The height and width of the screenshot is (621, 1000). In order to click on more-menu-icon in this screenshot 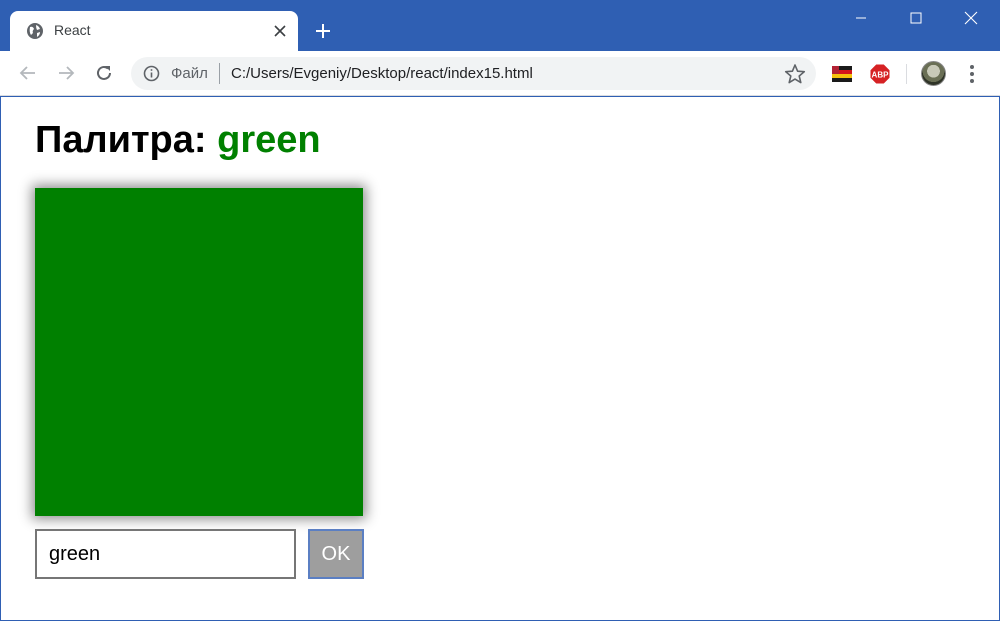, I will do `click(972, 74)`.